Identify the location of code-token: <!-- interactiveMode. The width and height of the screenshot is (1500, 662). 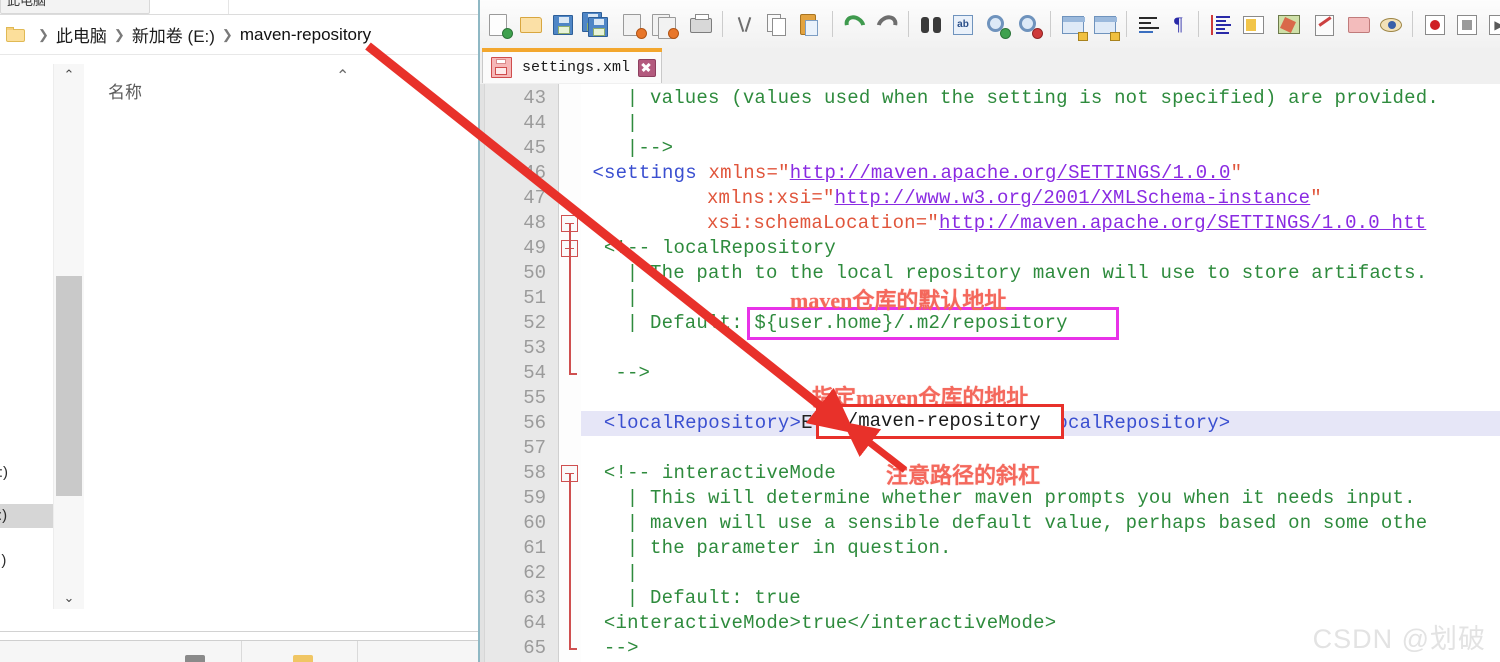
(719, 473).